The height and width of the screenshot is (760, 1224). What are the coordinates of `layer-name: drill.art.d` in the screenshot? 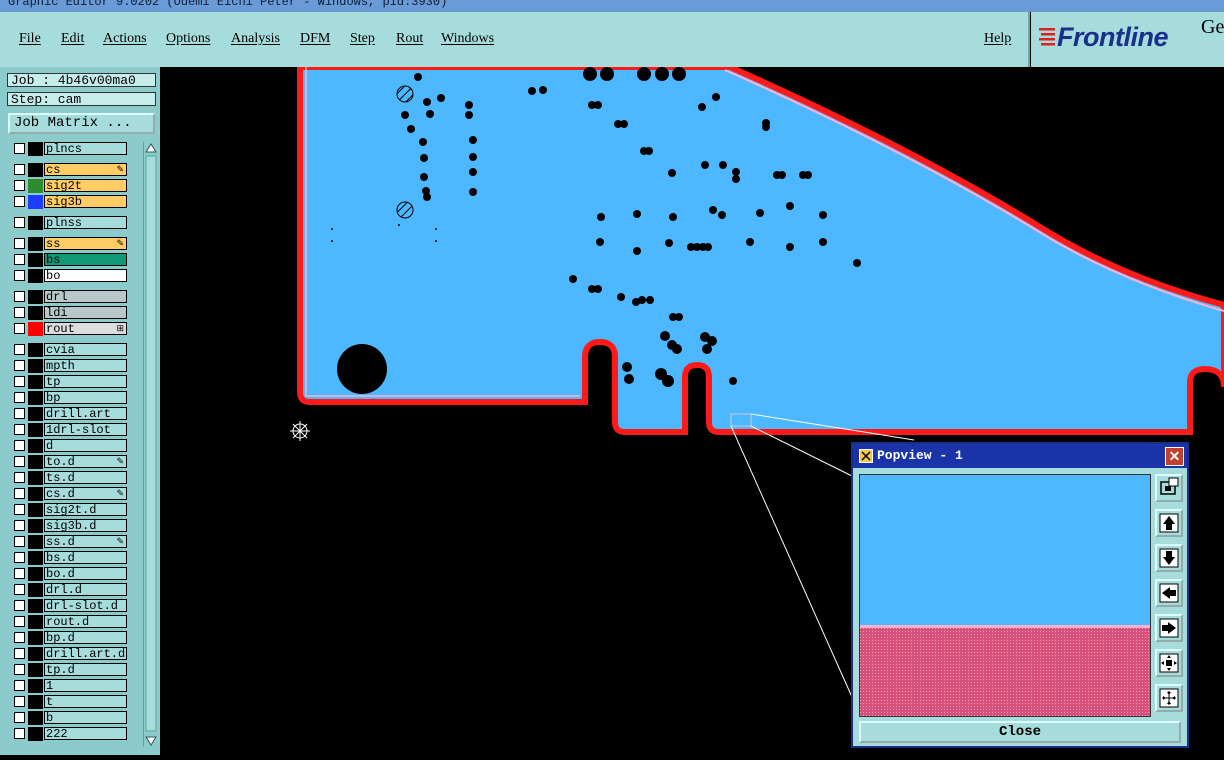 It's located at (85, 653).